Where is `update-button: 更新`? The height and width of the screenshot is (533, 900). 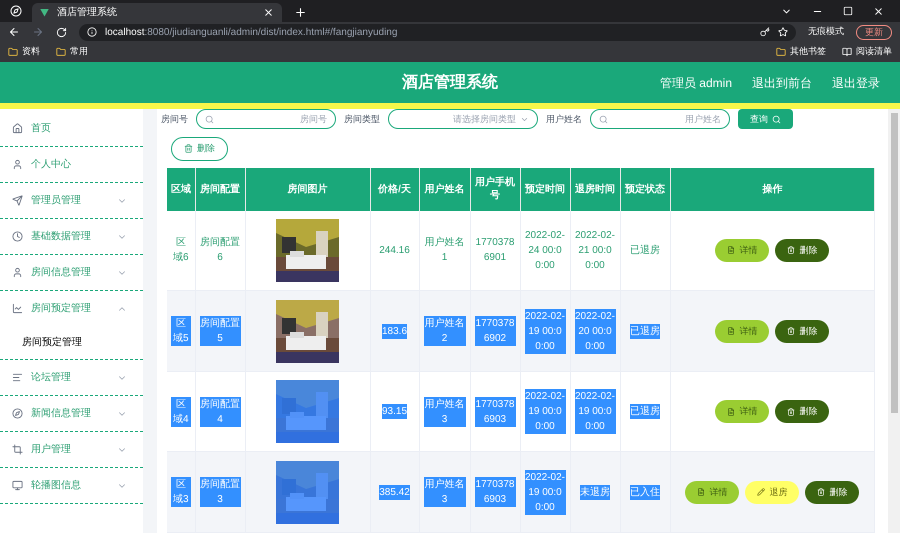 update-button: 更新 is located at coordinates (874, 32).